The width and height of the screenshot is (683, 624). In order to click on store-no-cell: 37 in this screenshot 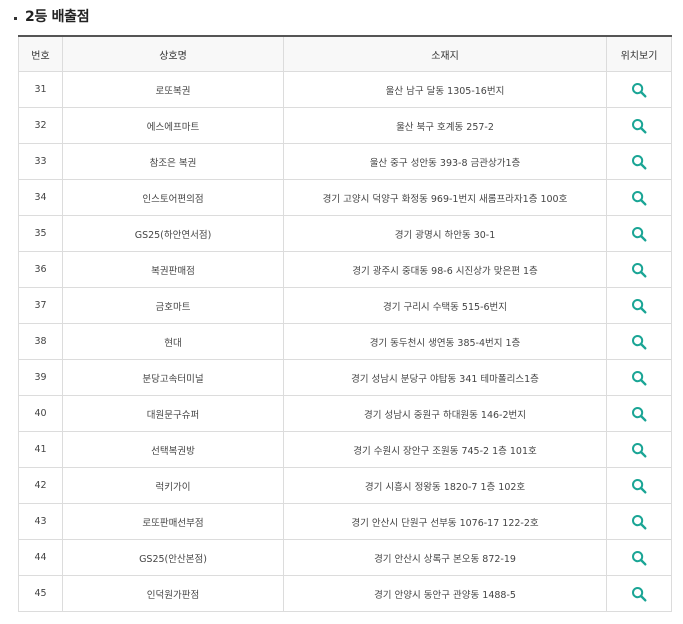, I will do `click(40, 305)`.